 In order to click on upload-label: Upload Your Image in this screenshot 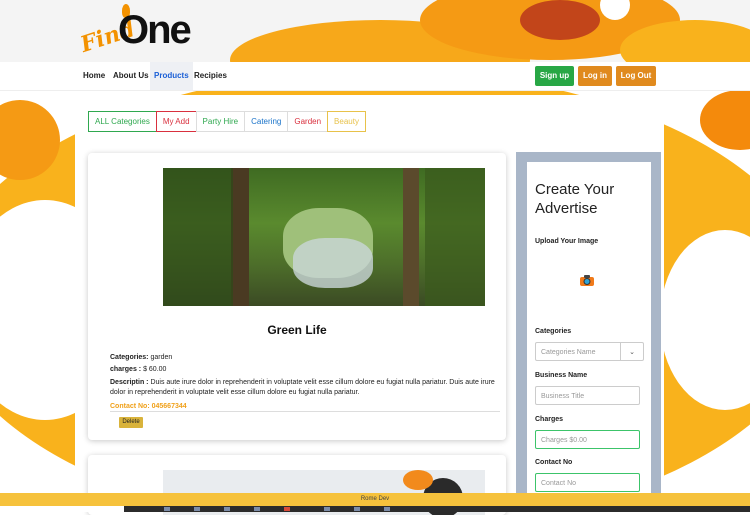, I will do `click(567, 241)`.